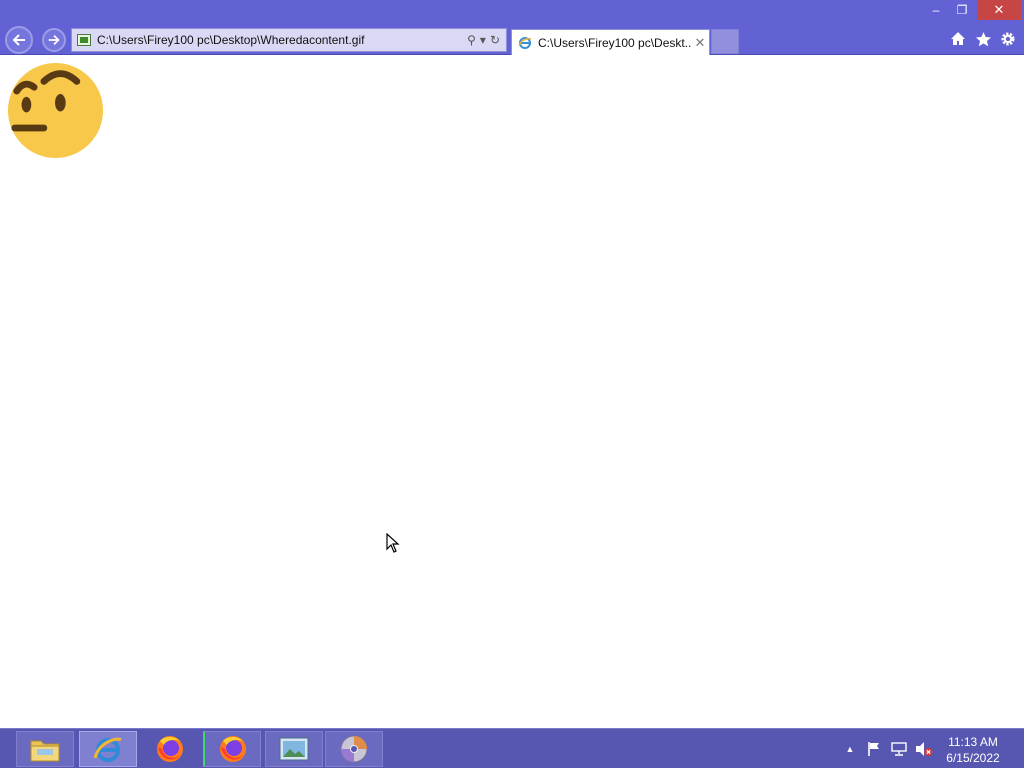 The image size is (1024, 768). Describe the element at coordinates (924, 749) in the screenshot. I see `volume-muted-icon` at that location.